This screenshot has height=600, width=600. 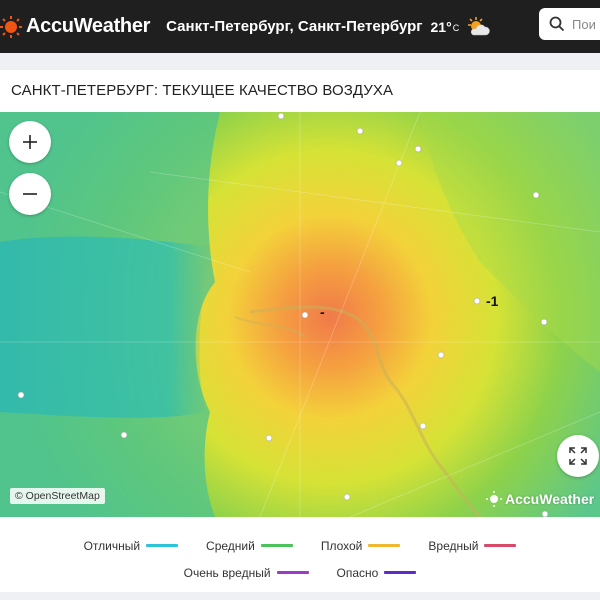 I want to click on legend-label: Очень вредный, so click(x=227, y=572).